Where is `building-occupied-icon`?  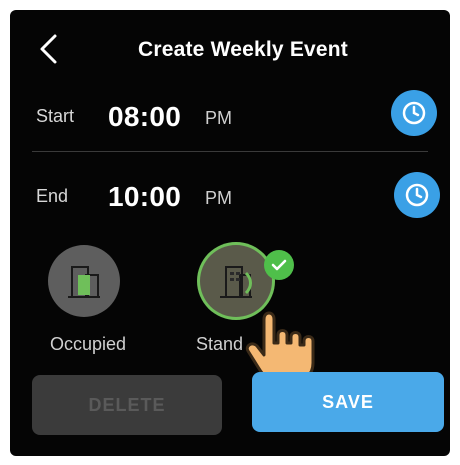 building-occupied-icon is located at coordinates (84, 282).